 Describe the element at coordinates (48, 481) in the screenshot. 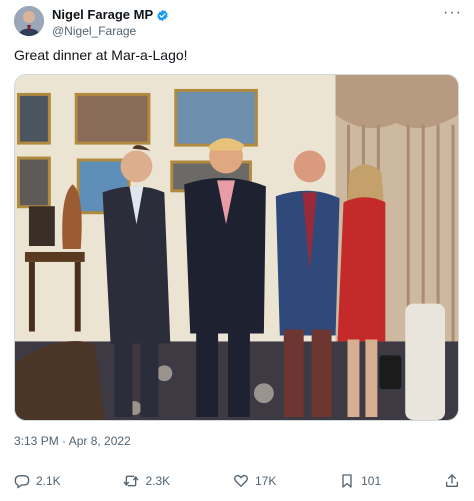

I see `reply-count: 2.1K` at that location.